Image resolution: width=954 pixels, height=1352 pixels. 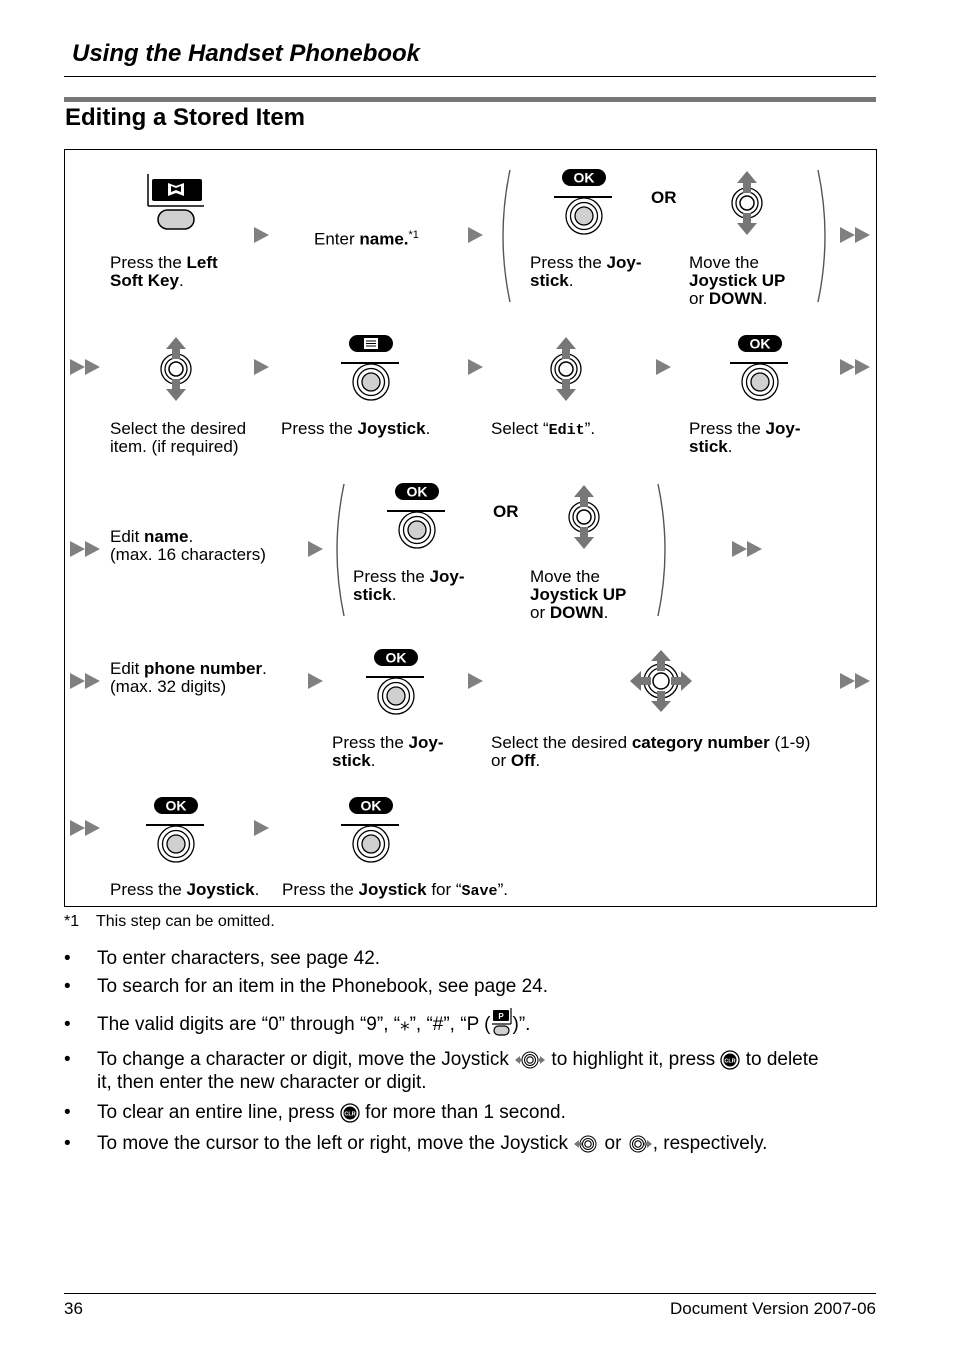 What do you see at coordinates (661, 681) in the screenshot?
I see `joystick-four-way-icon` at bounding box center [661, 681].